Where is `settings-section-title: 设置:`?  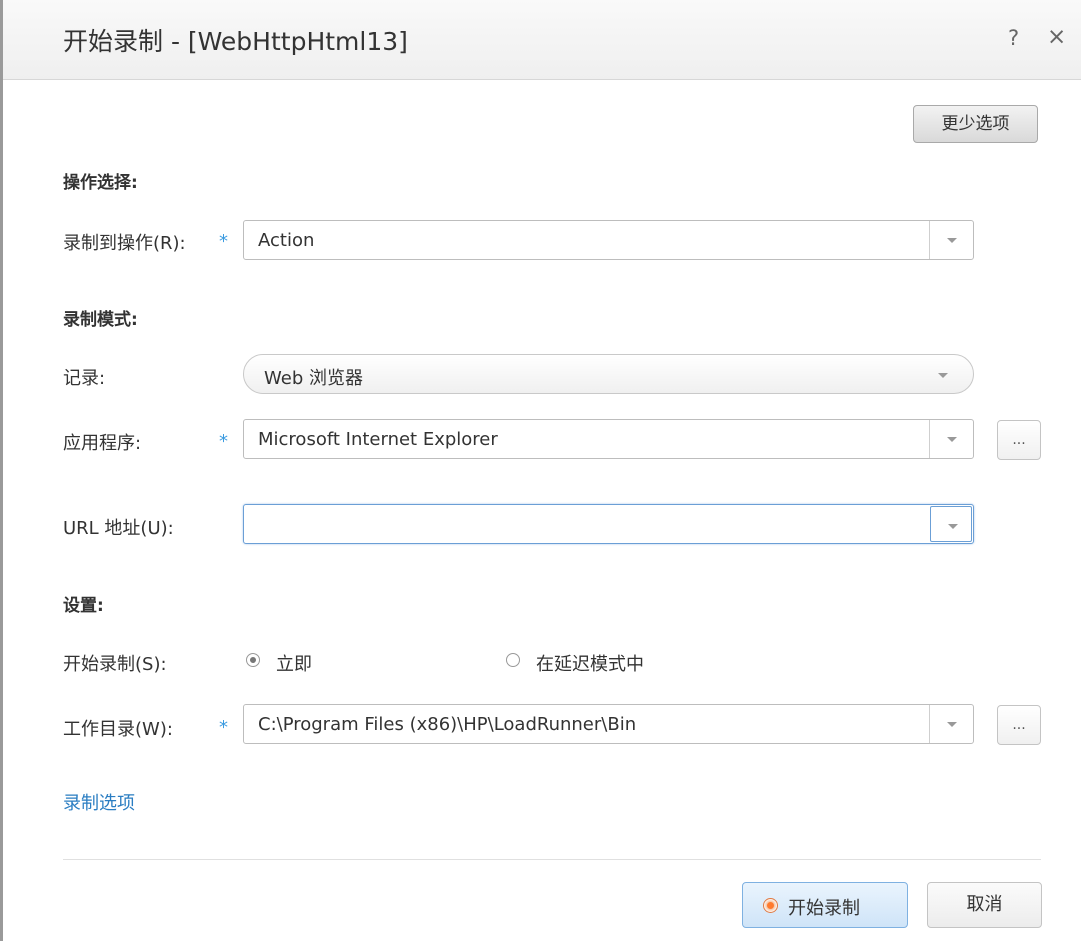
settings-section-title: 设置: is located at coordinates (83, 606).